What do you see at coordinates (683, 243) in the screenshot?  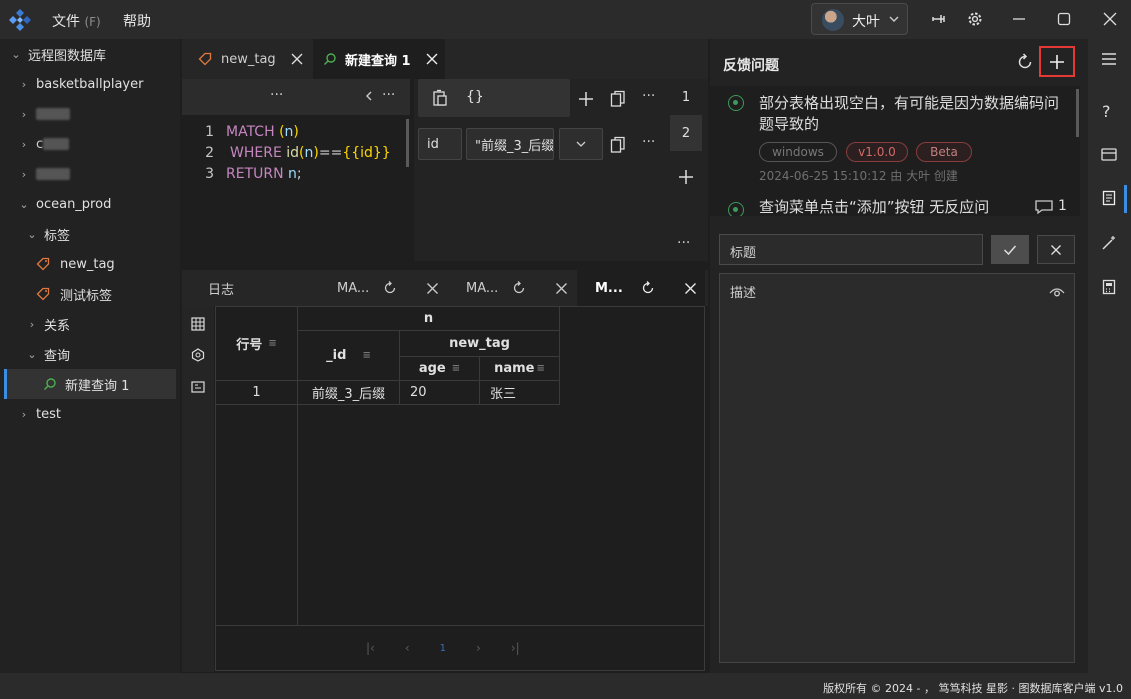 I see `param-panel-more-button: ···` at bounding box center [683, 243].